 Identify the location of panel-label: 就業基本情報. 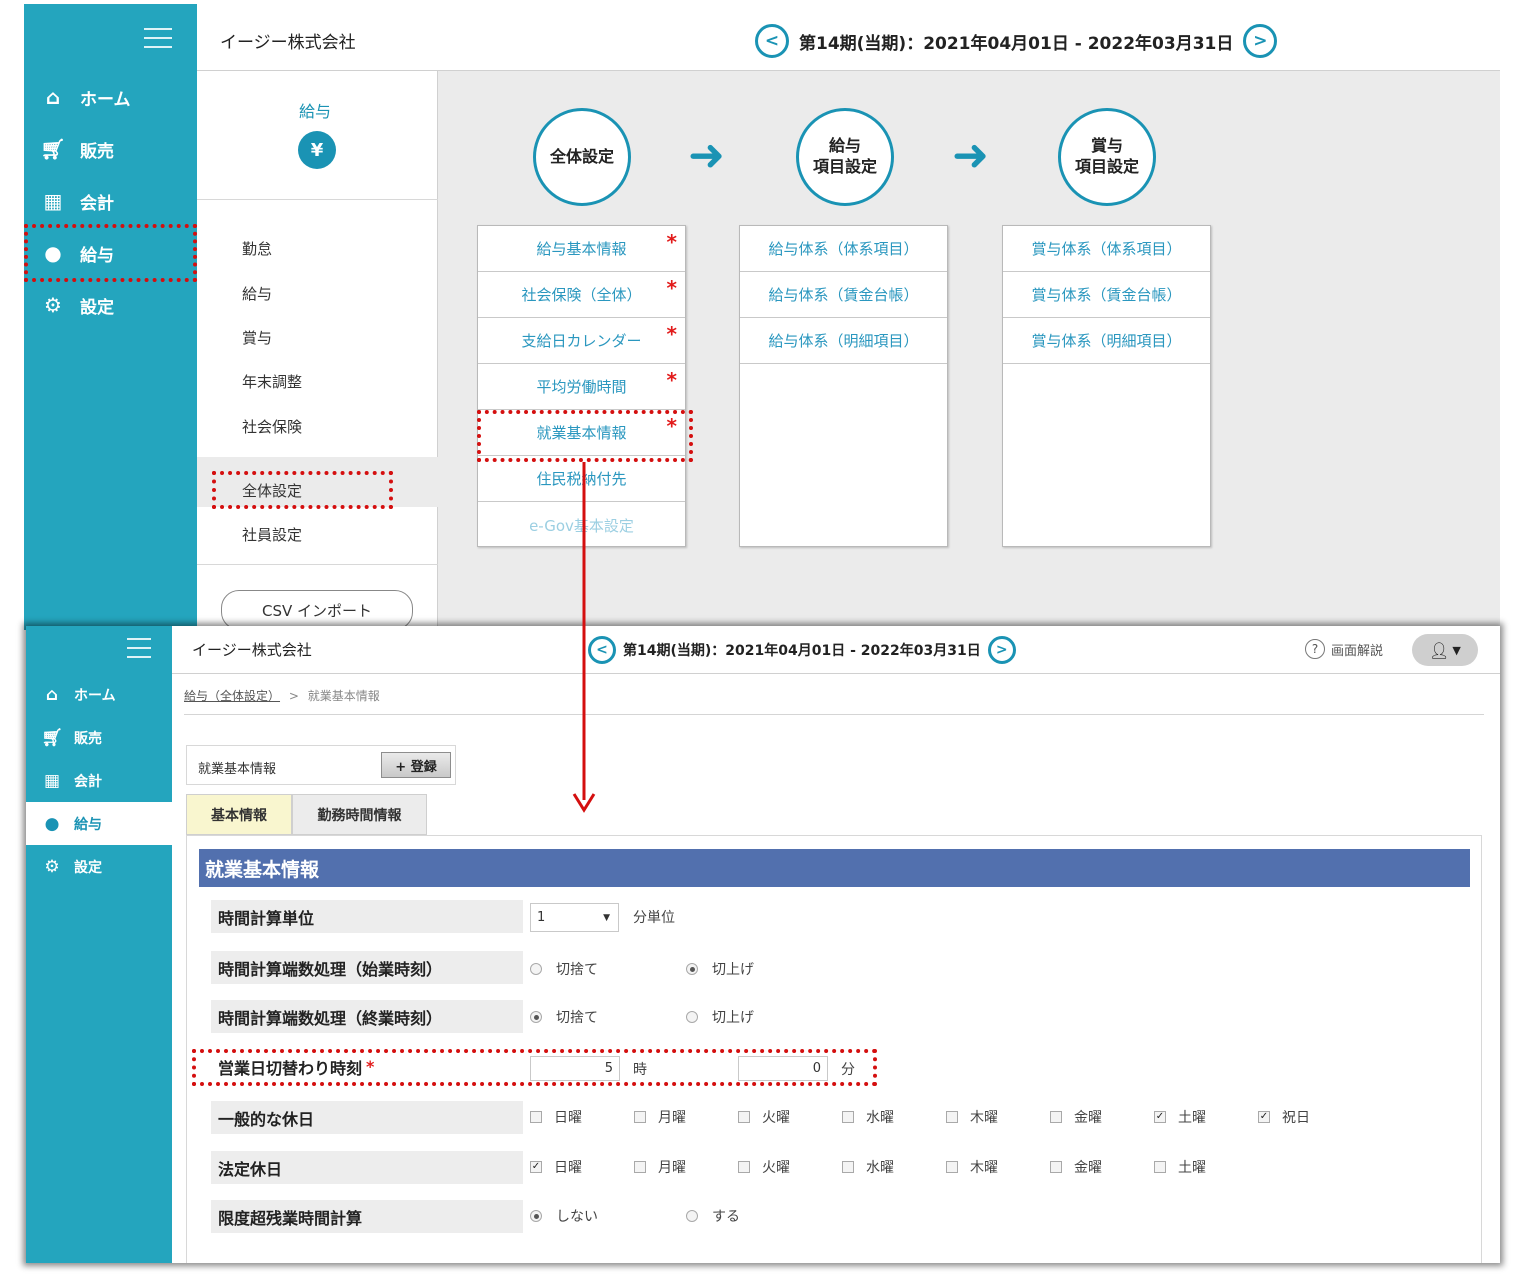
(237, 769).